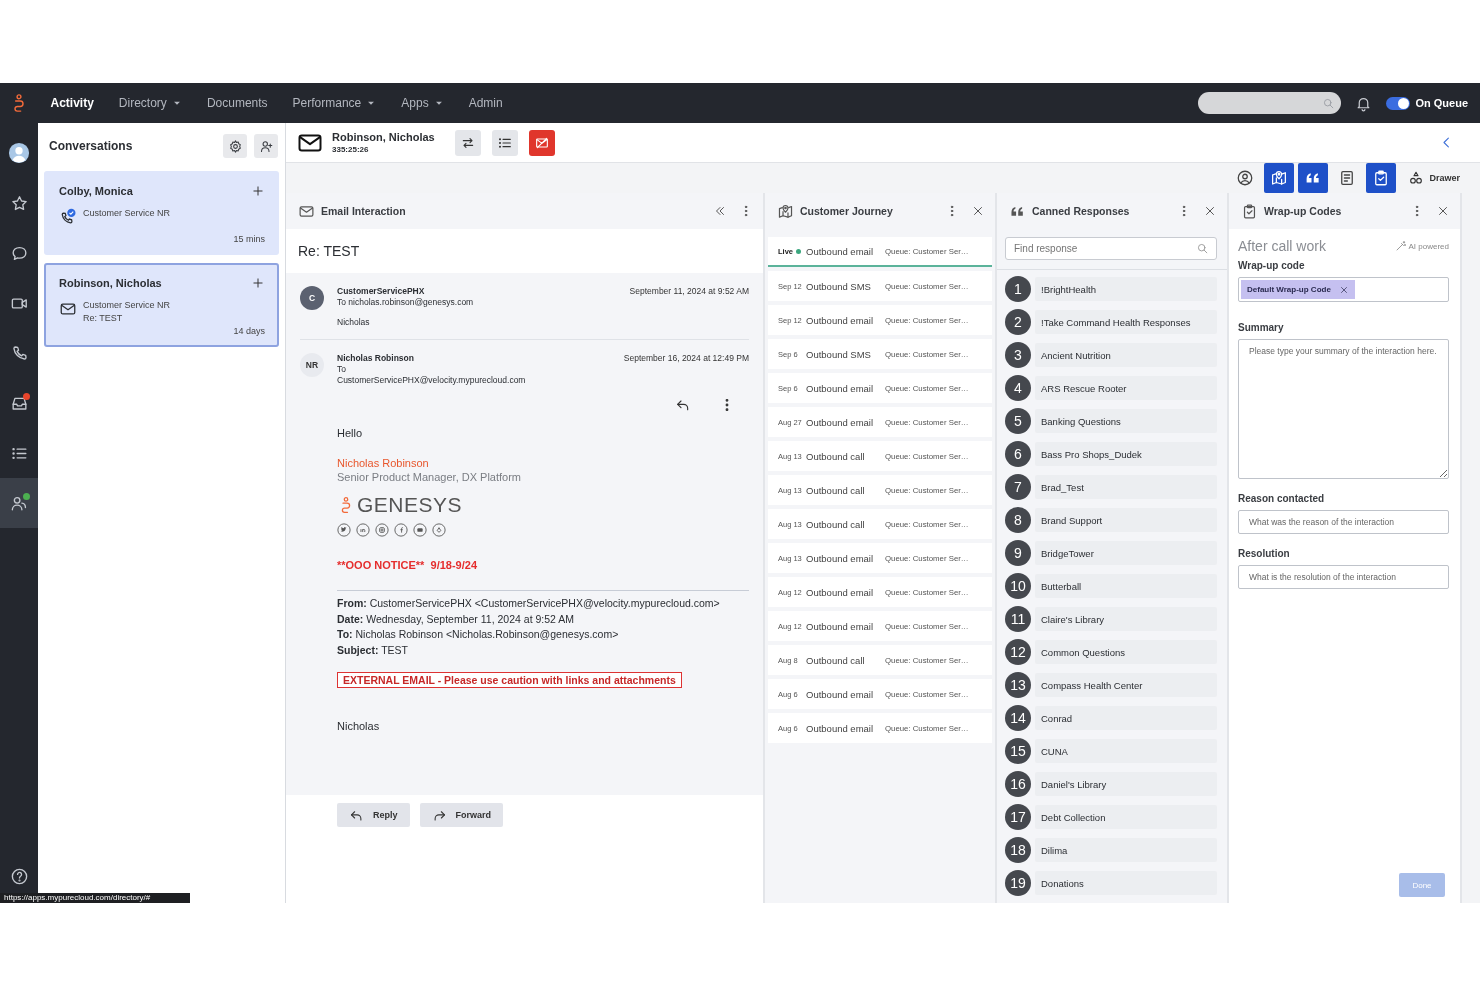 The height and width of the screenshot is (987, 1480). What do you see at coordinates (1126, 751) in the screenshot?
I see `canned-response-item: CUNA` at bounding box center [1126, 751].